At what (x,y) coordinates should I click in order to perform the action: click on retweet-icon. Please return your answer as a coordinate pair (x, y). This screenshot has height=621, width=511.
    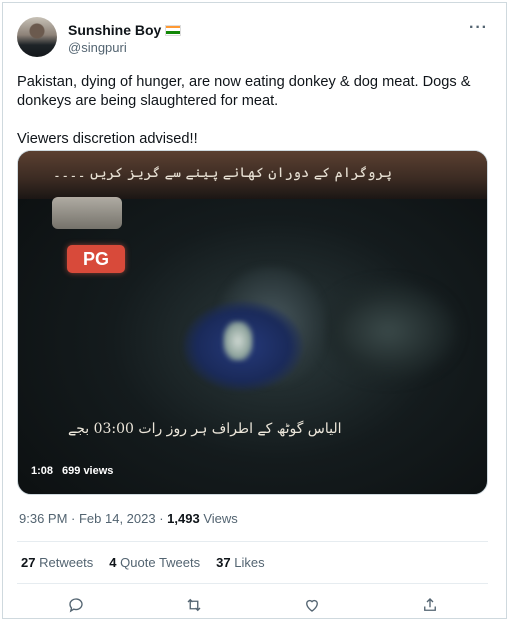
    Looking at the image, I should click on (194, 605).